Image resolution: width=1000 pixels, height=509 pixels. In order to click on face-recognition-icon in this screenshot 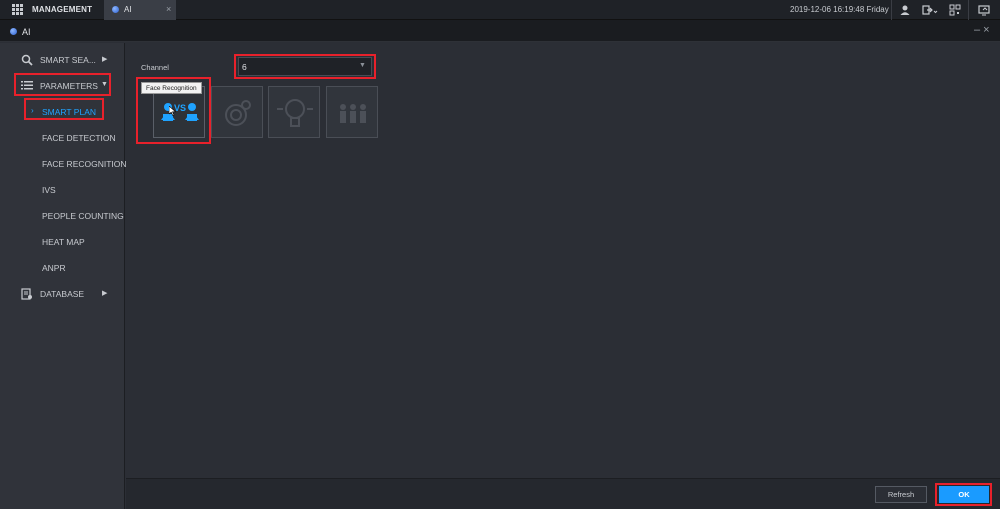, I will do `click(180, 112)`.